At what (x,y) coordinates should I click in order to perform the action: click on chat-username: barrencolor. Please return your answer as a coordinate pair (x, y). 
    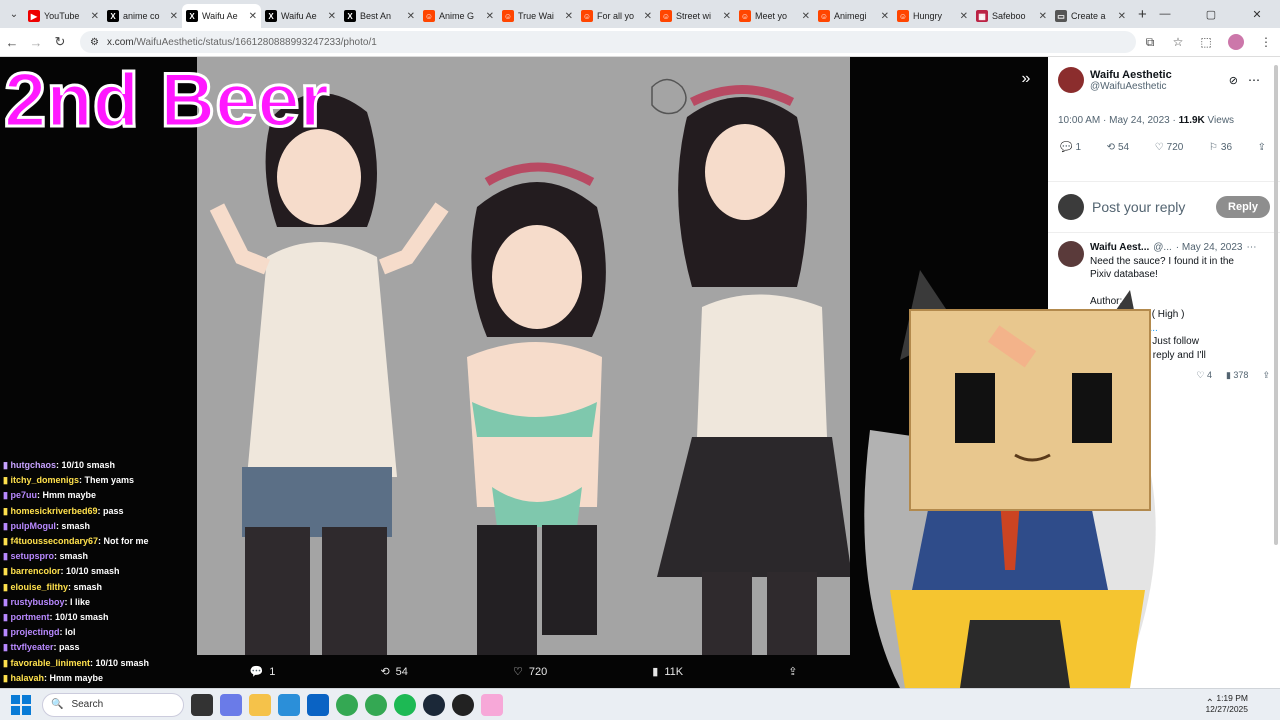
    Looking at the image, I should click on (35, 571).